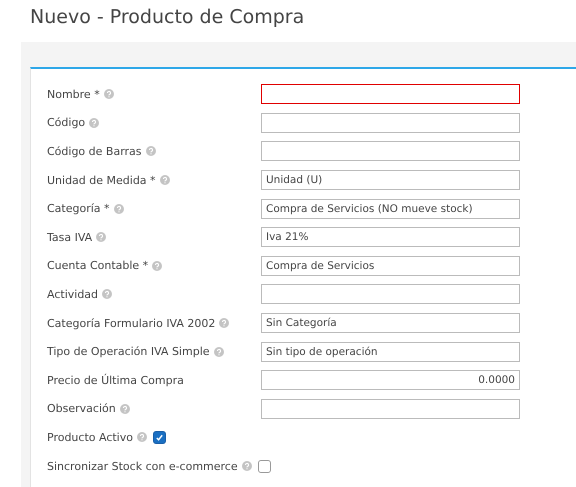 This screenshot has width=576, height=487. What do you see at coordinates (97, 265) in the screenshot?
I see `field-label: Cuenta Contable *` at bounding box center [97, 265].